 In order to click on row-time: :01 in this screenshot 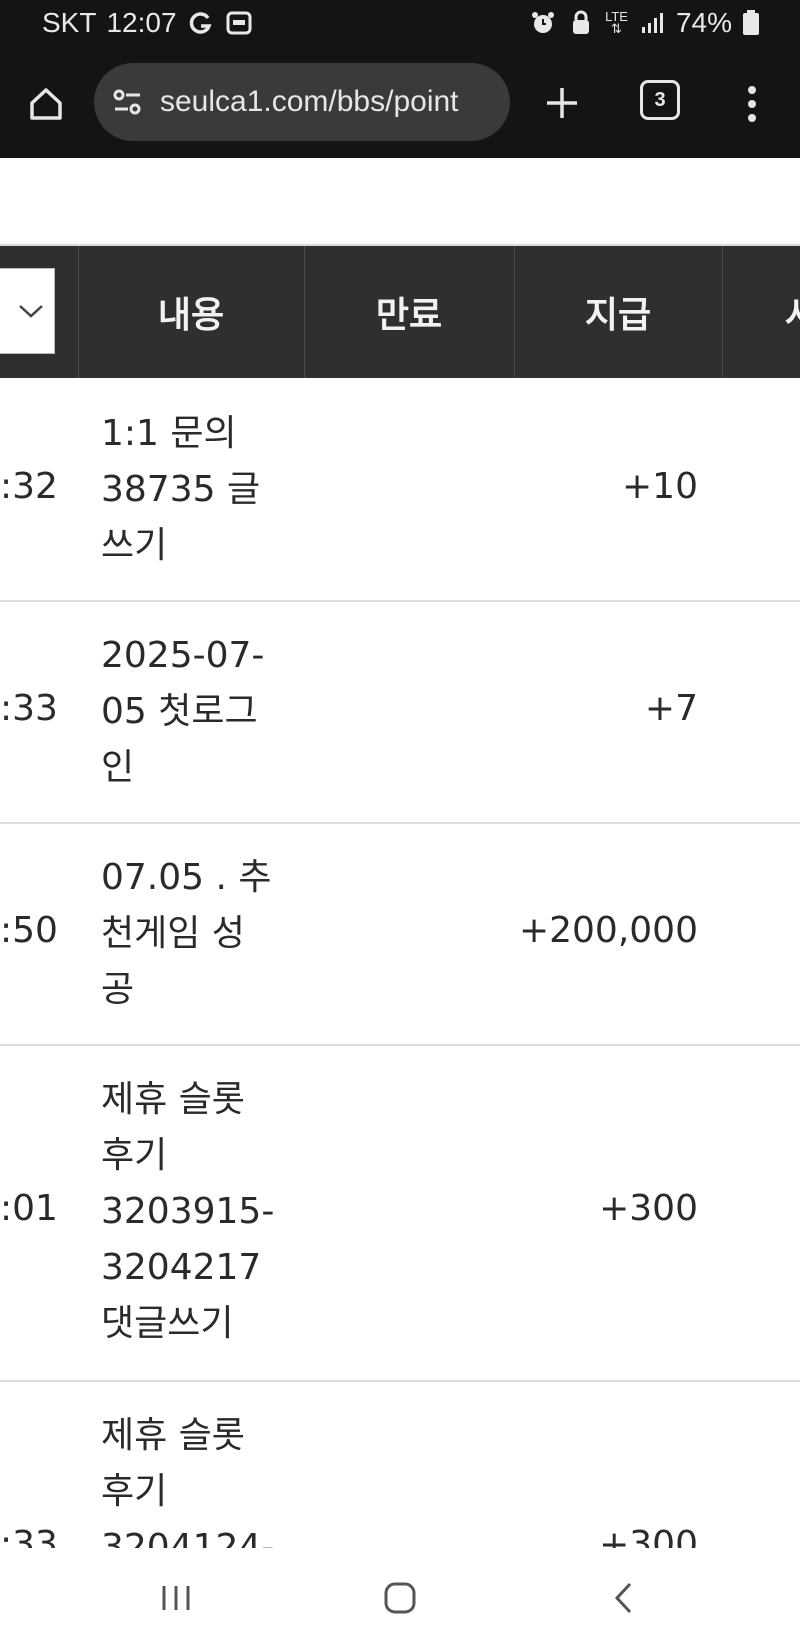, I will do `click(29, 1208)`.